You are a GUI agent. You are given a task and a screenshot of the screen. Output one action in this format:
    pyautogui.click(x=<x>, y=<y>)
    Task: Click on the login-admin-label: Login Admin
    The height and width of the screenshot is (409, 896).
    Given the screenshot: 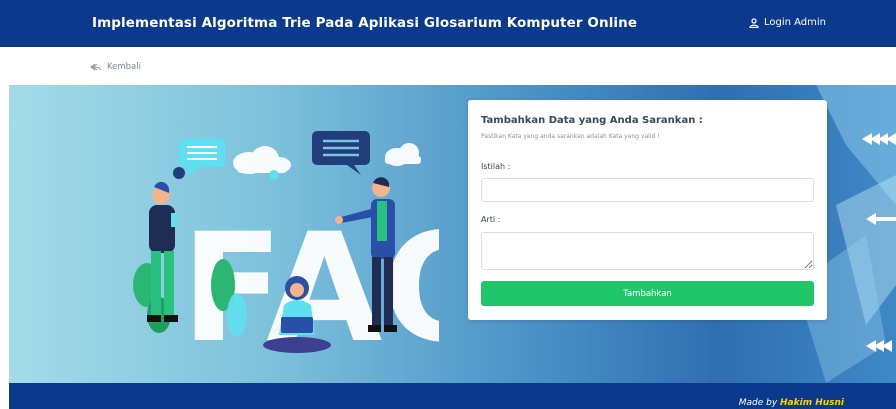 What is the action you would take?
    pyautogui.click(x=794, y=22)
    